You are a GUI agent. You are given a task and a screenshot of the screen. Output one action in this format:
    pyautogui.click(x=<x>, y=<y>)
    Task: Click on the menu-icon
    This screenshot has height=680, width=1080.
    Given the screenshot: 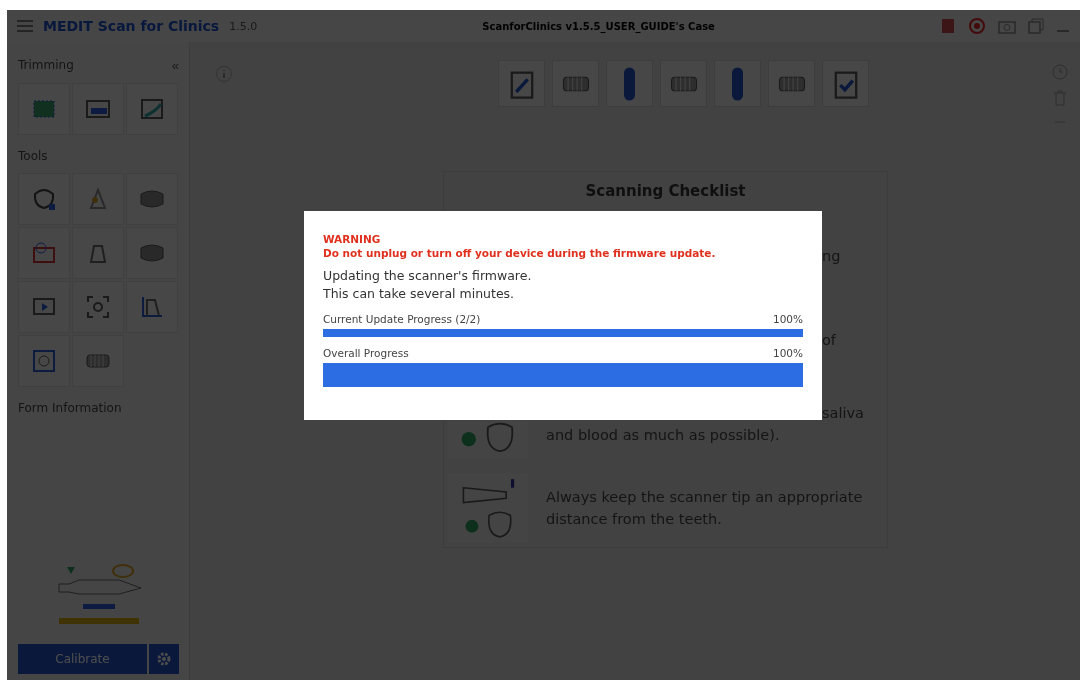 What is the action you would take?
    pyautogui.click(x=25, y=26)
    